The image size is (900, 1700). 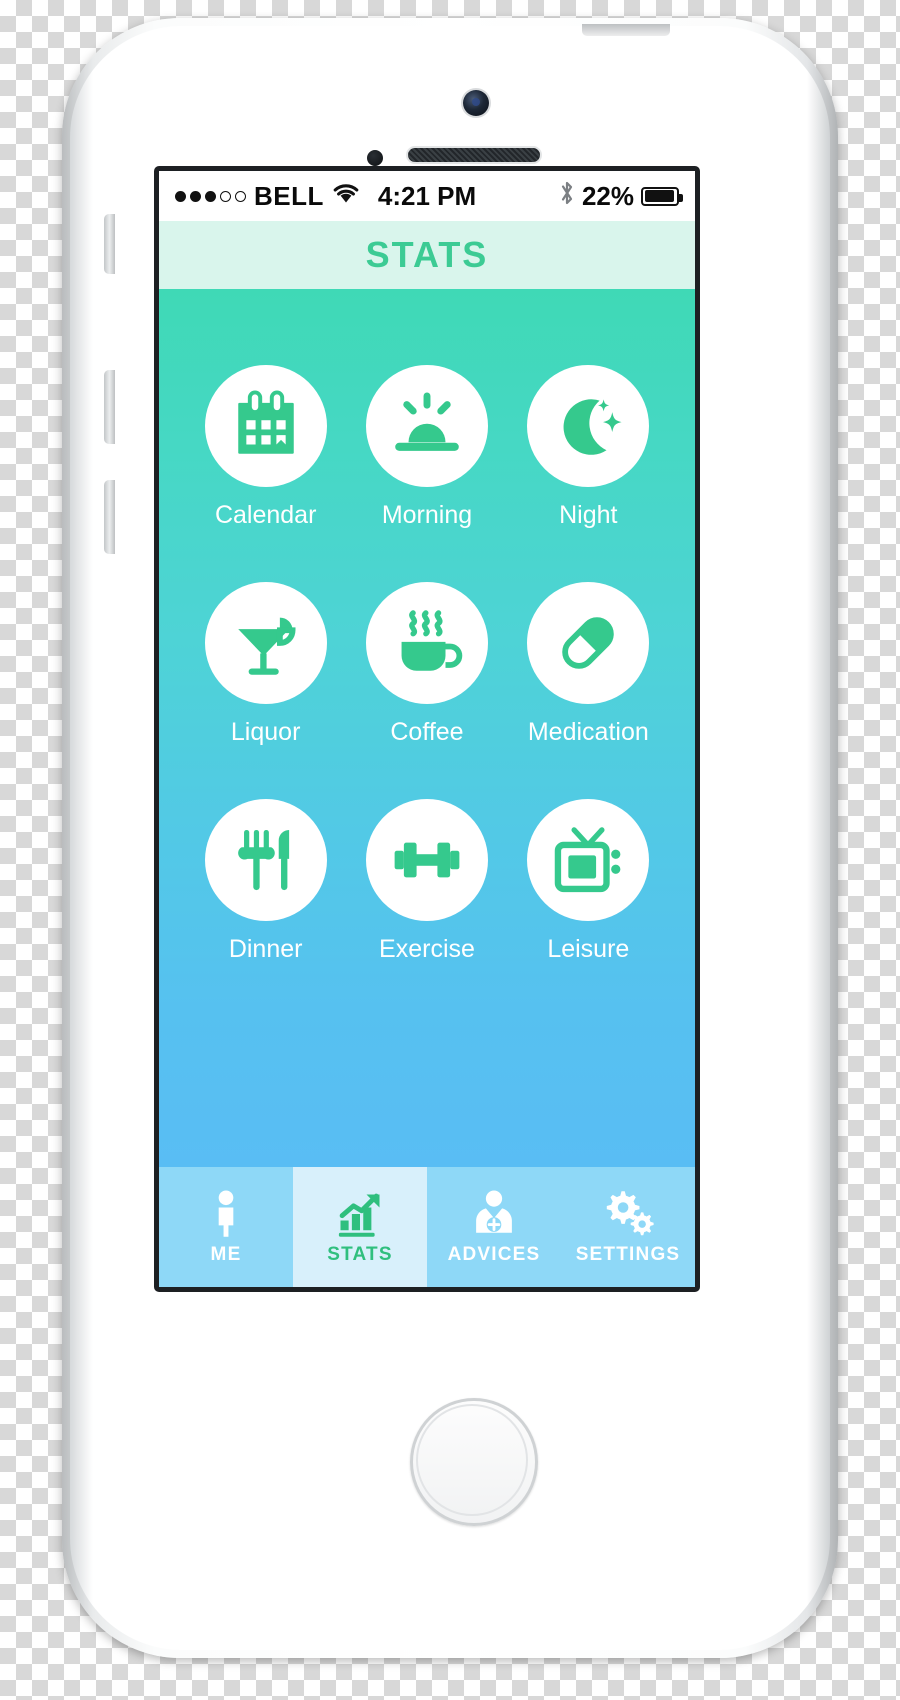 I want to click on grid-item-liquor: Liquor, so click(x=265, y=664).